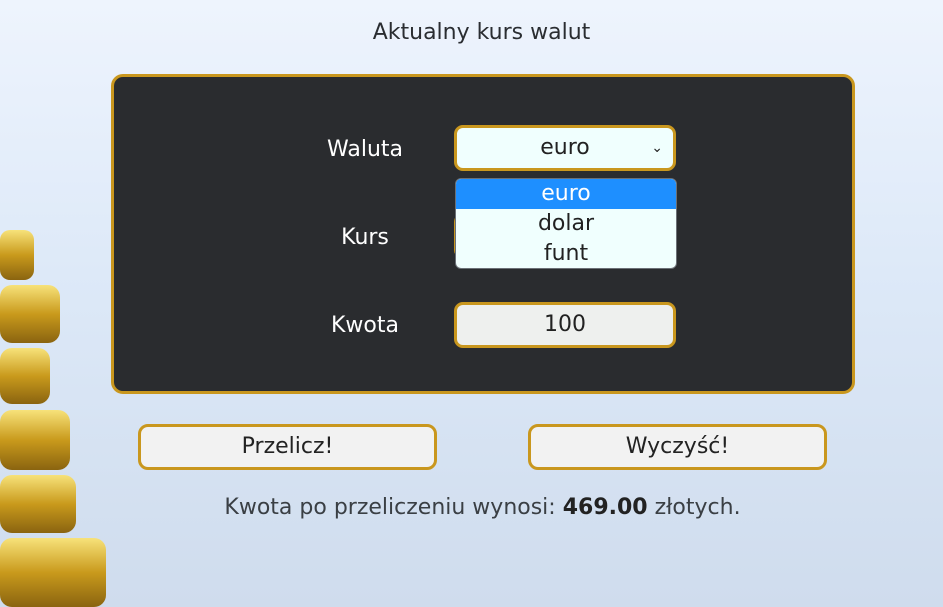  I want to click on currency-option-funt: funt, so click(566, 253).